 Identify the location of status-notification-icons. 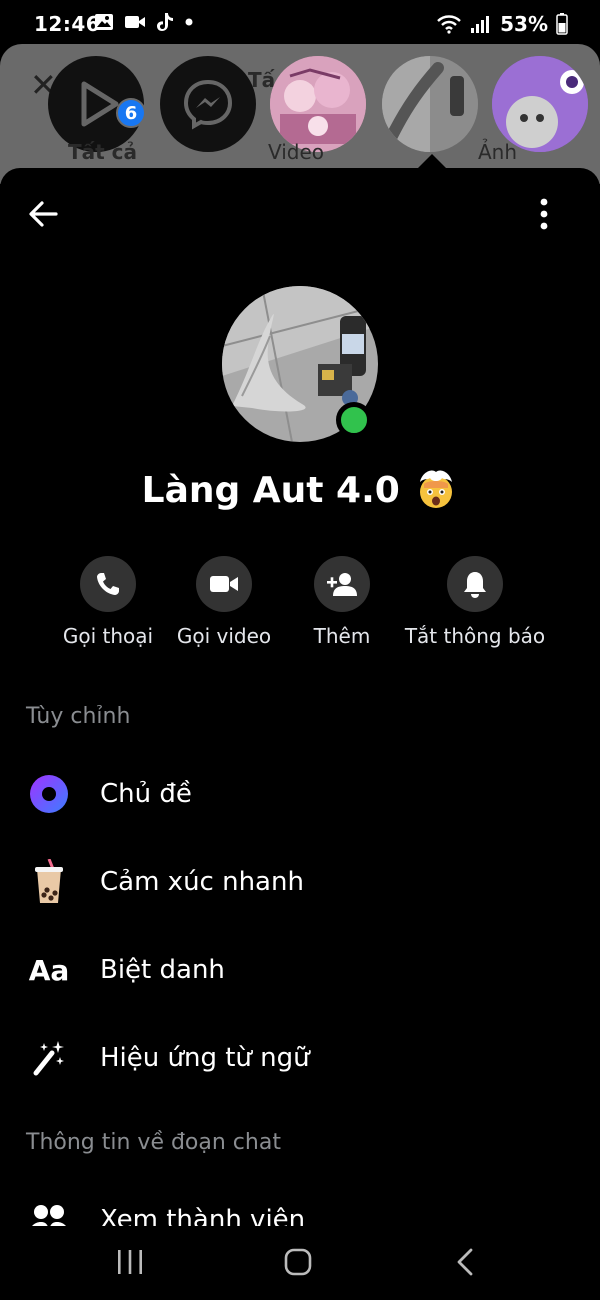
(144, 22).